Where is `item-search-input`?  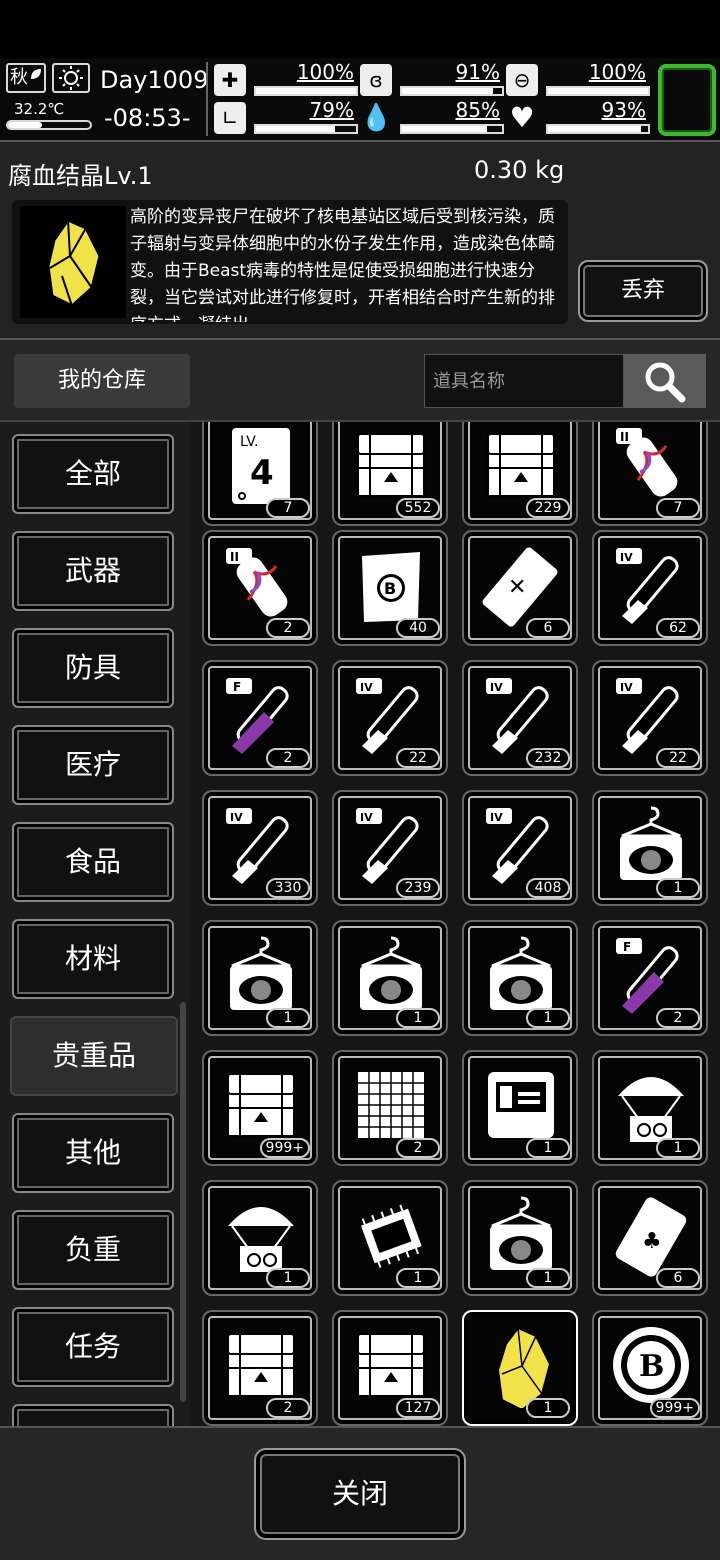 item-search-input is located at coordinates (524, 381).